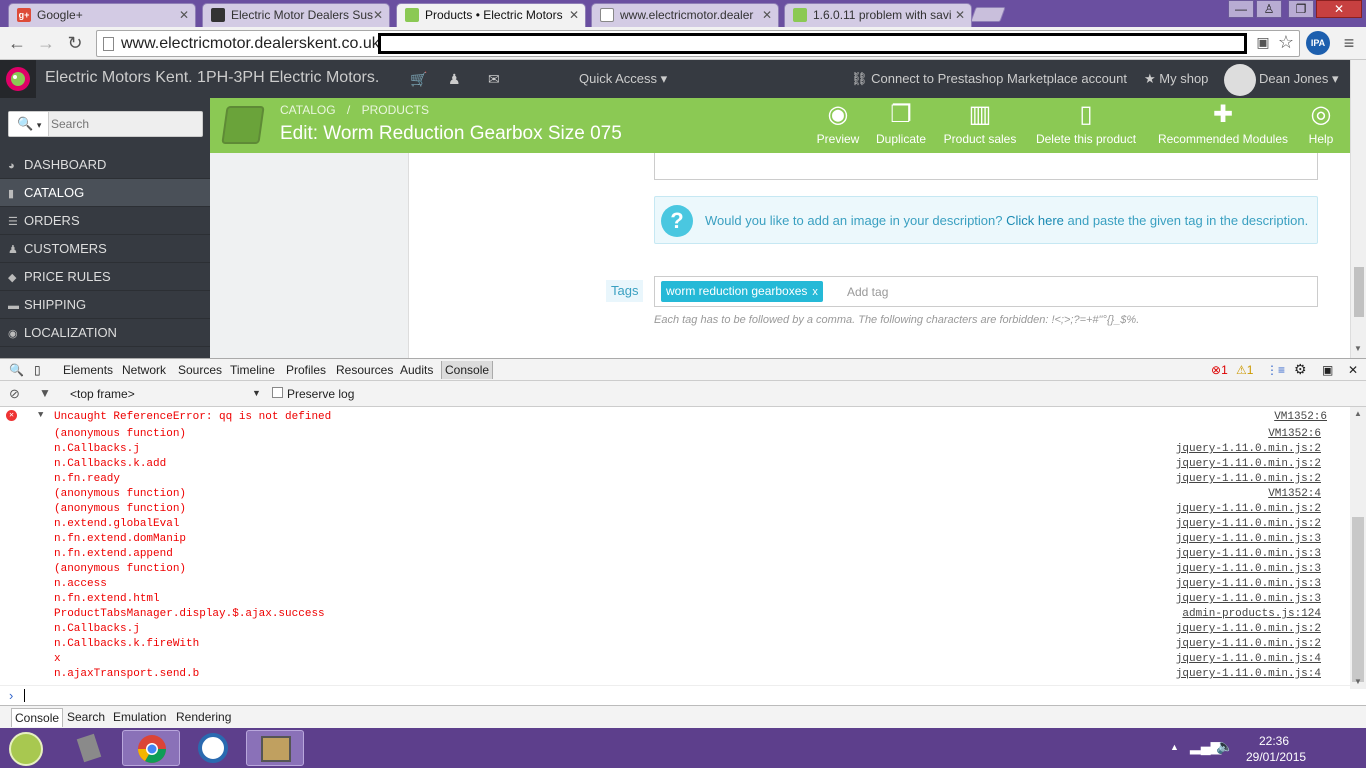  I want to click on reload-icon: ↻, so click(75, 43).